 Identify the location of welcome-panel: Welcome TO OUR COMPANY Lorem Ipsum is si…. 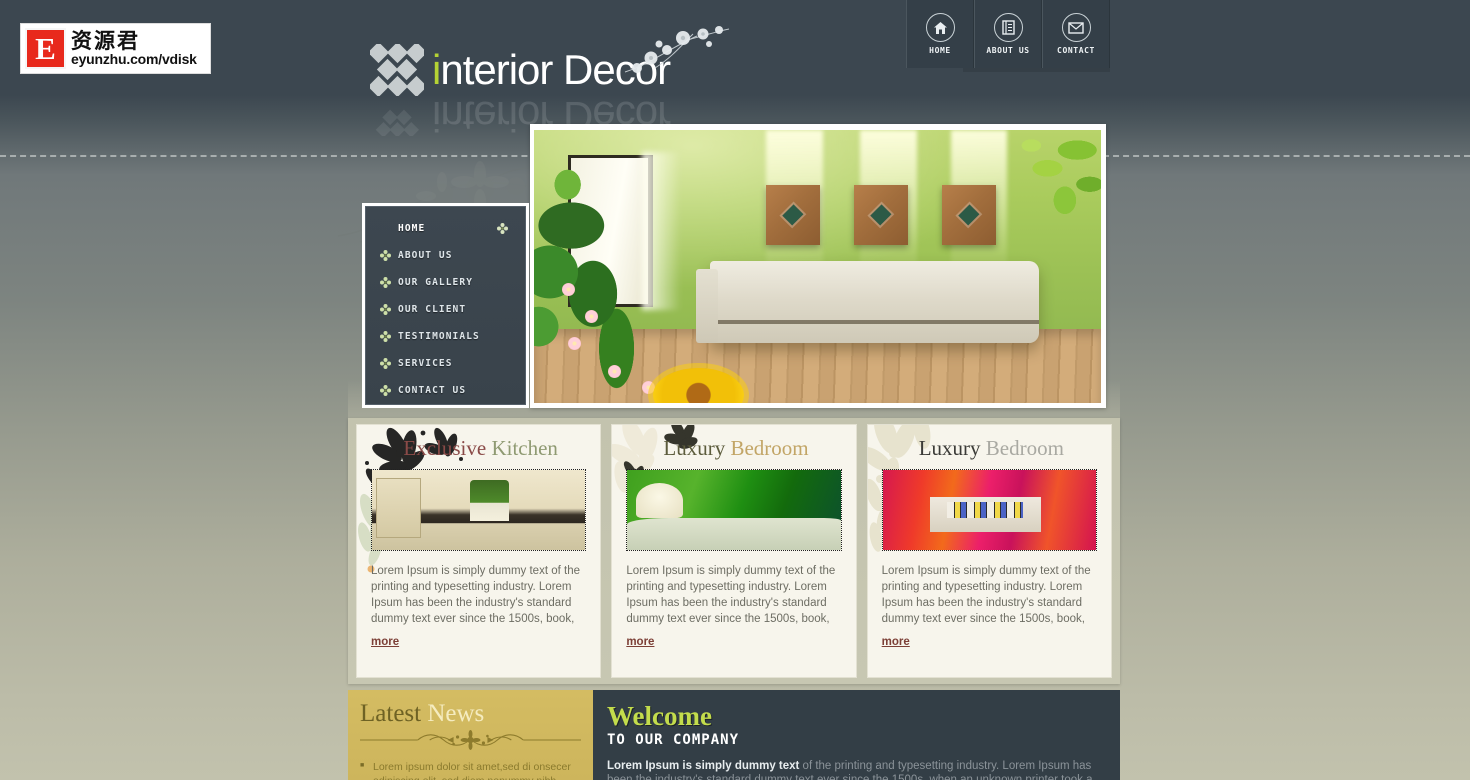
(856, 735).